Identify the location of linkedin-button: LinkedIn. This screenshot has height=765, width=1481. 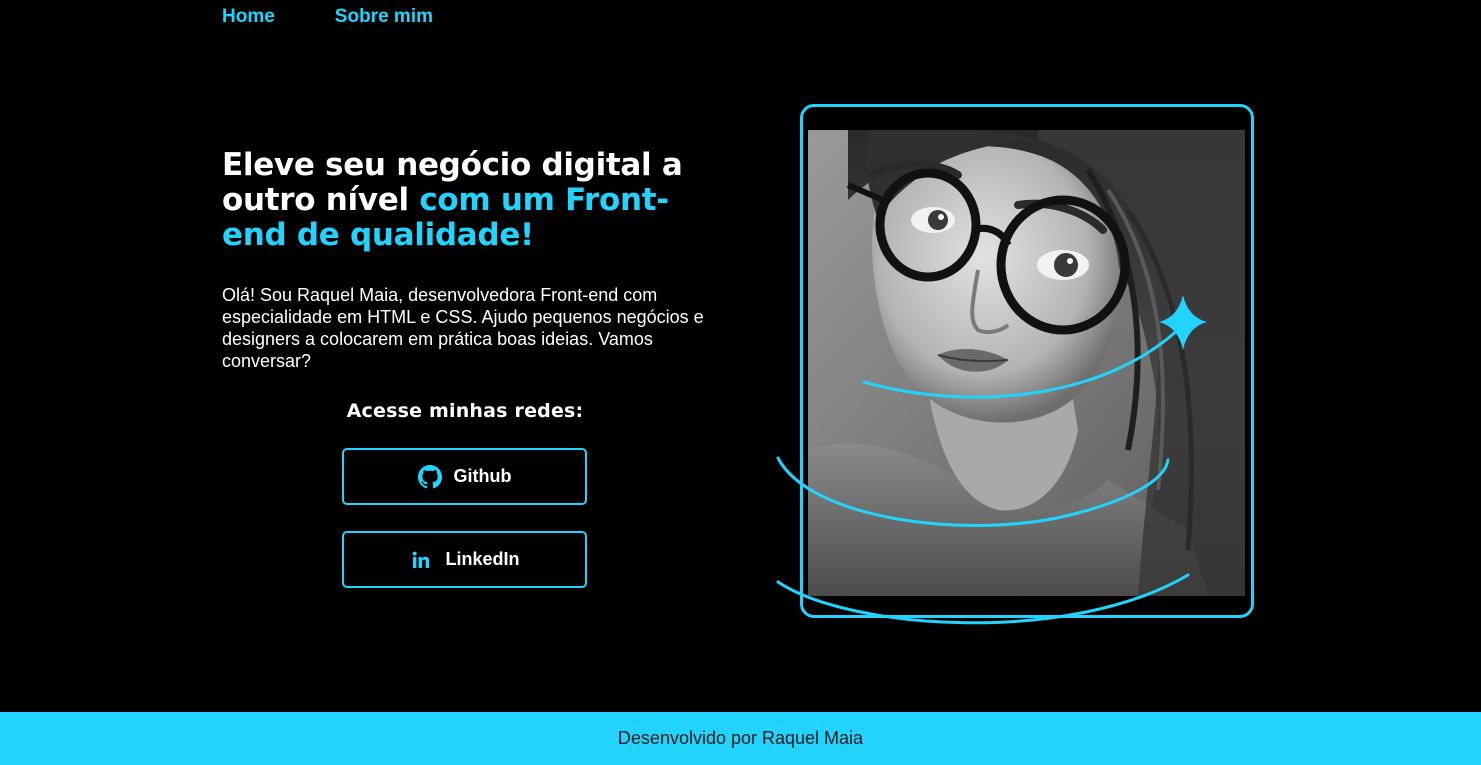
(464, 559).